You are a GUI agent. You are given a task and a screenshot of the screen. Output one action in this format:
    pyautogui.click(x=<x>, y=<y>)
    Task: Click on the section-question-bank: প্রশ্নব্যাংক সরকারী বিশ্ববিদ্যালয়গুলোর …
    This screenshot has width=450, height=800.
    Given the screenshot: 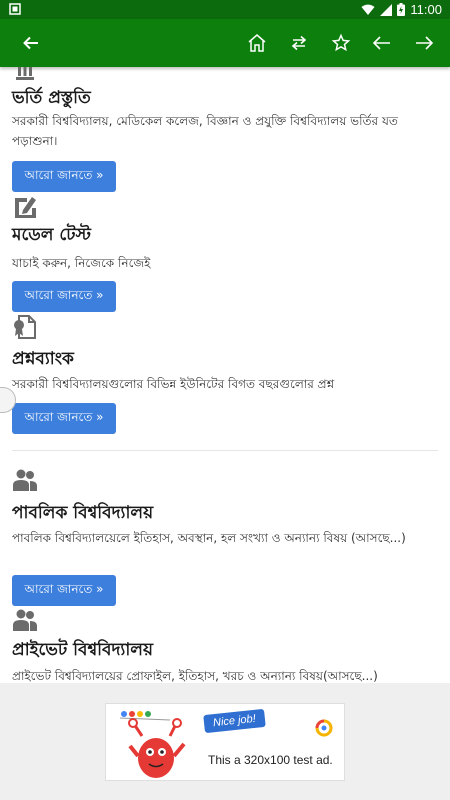 What is the action you would take?
    pyautogui.click(x=225, y=376)
    